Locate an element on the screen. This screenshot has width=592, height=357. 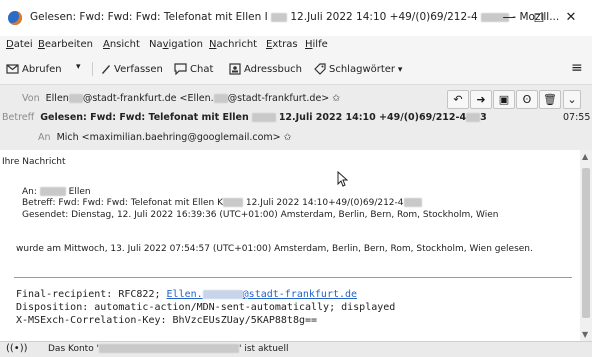
connection-icon: ((•)) is located at coordinates (17, 348).